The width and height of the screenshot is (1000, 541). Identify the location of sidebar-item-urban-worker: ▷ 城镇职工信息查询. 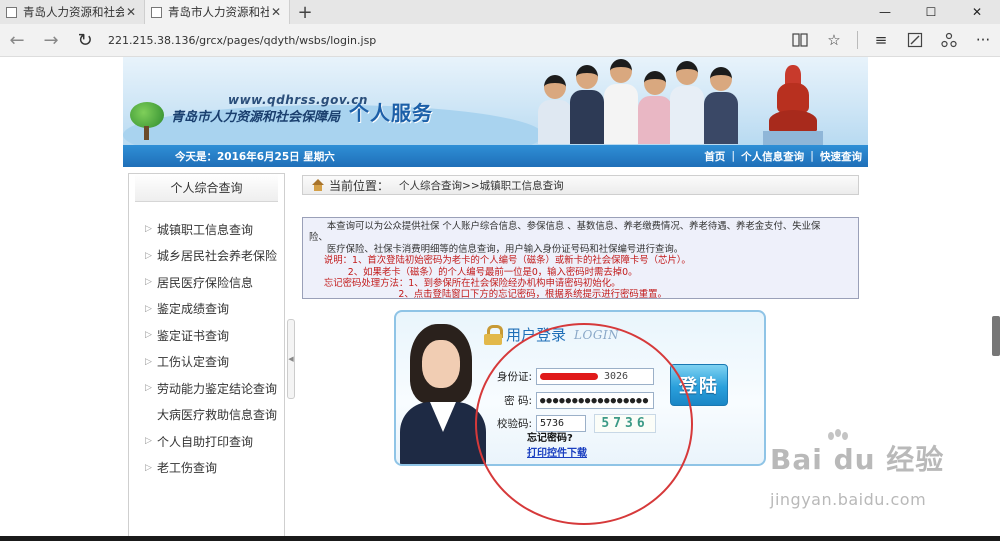
(206, 229).